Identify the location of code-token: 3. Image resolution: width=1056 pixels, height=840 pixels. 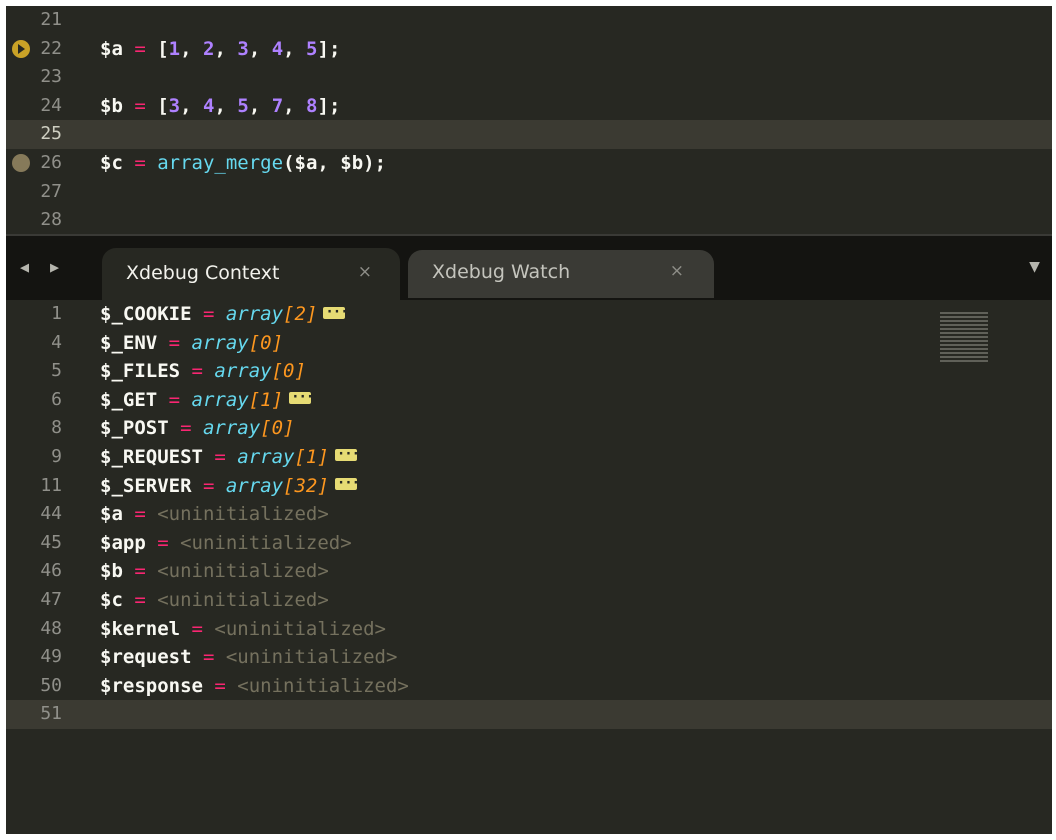
(243, 48).